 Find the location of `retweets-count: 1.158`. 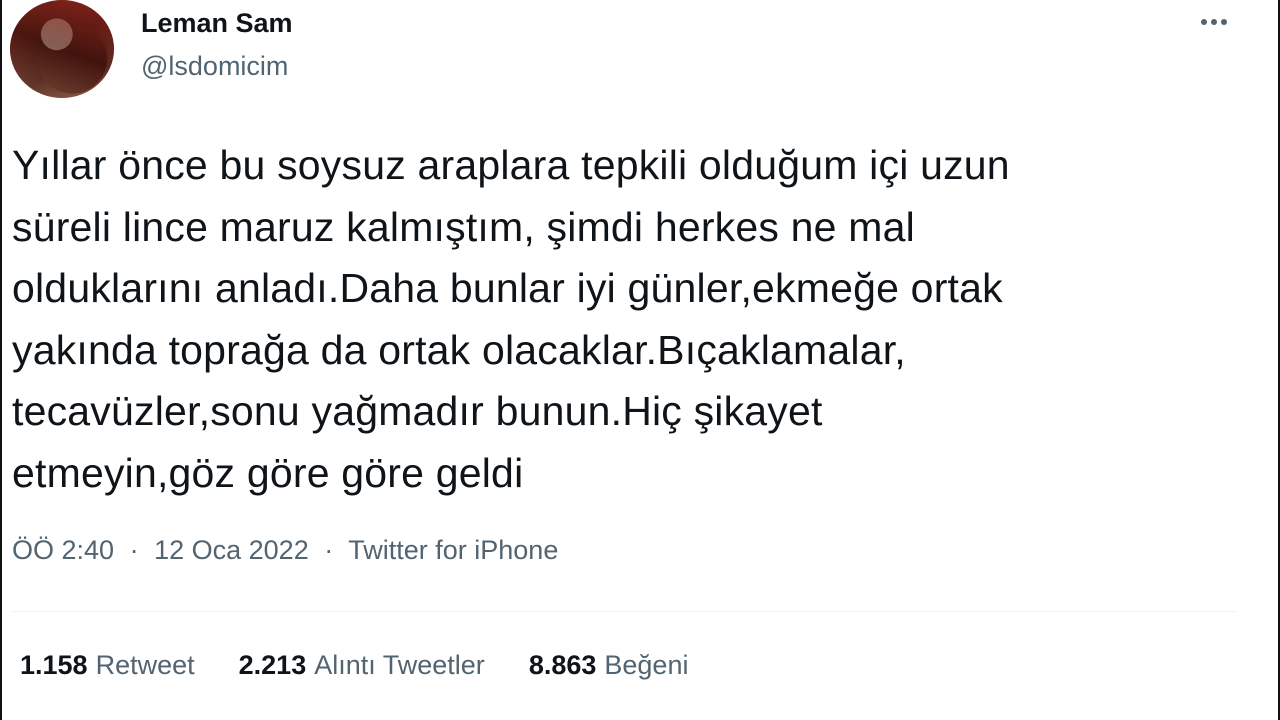

retweets-count: 1.158 is located at coordinates (54, 665).